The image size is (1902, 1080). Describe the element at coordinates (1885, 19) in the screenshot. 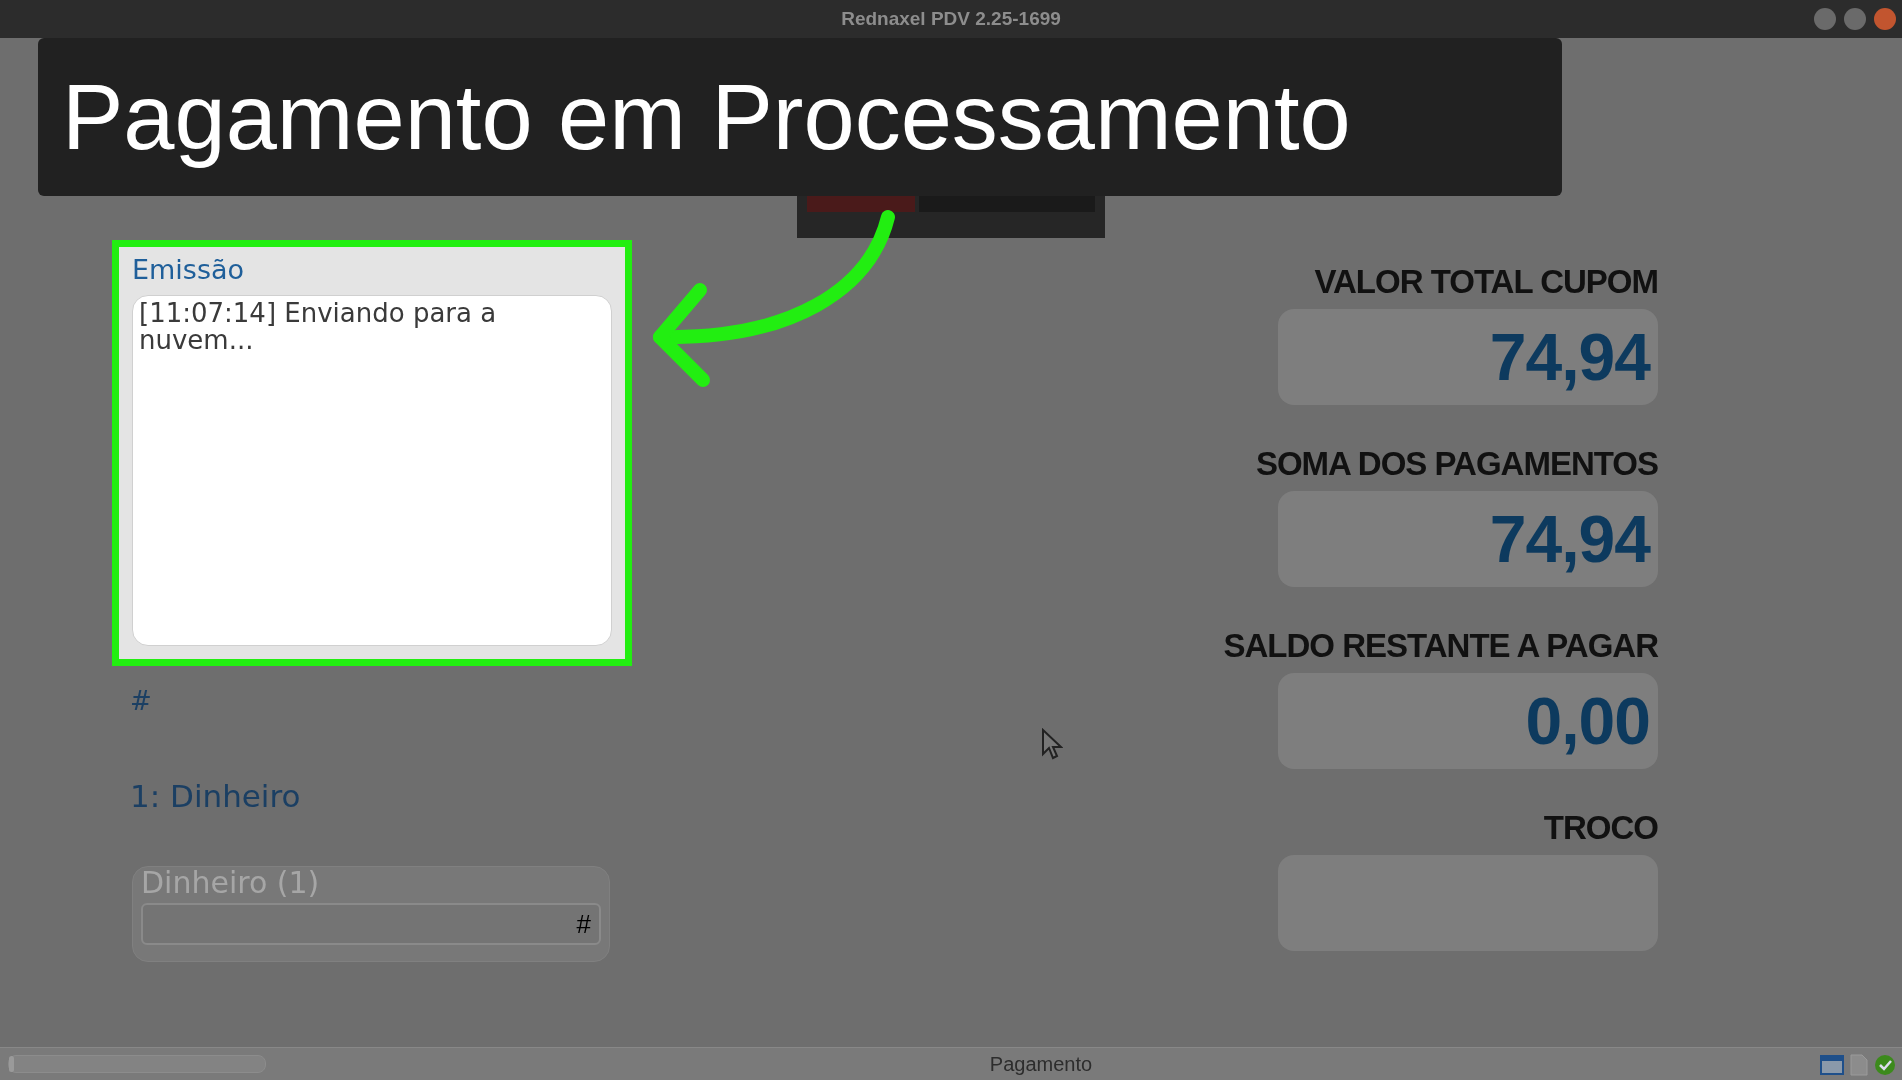

I see `close-icon` at that location.